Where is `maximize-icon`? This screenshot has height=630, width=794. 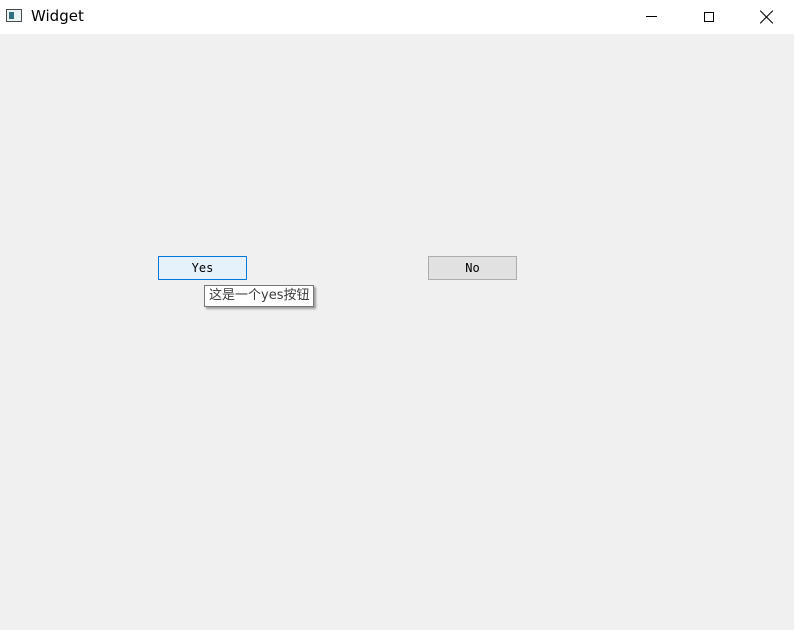 maximize-icon is located at coordinates (709, 16).